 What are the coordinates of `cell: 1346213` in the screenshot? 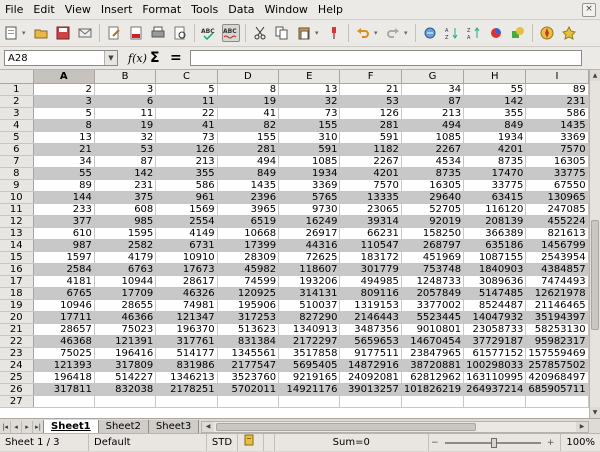 It's located at (186, 377).